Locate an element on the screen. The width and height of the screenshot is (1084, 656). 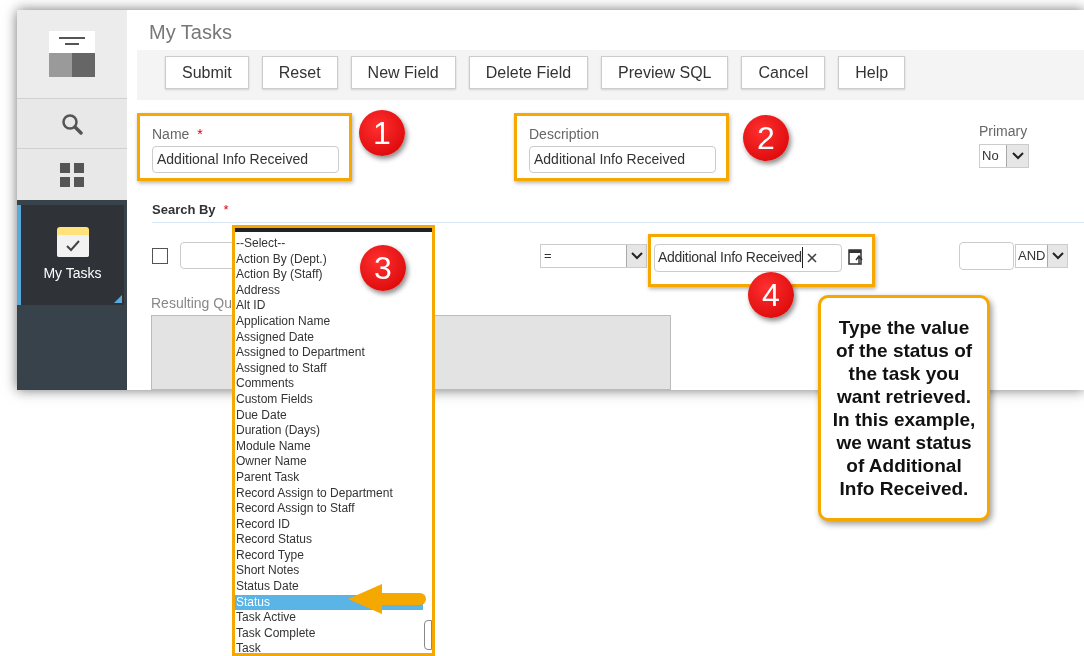
dropdown-option: Status Date is located at coordinates (267, 587).